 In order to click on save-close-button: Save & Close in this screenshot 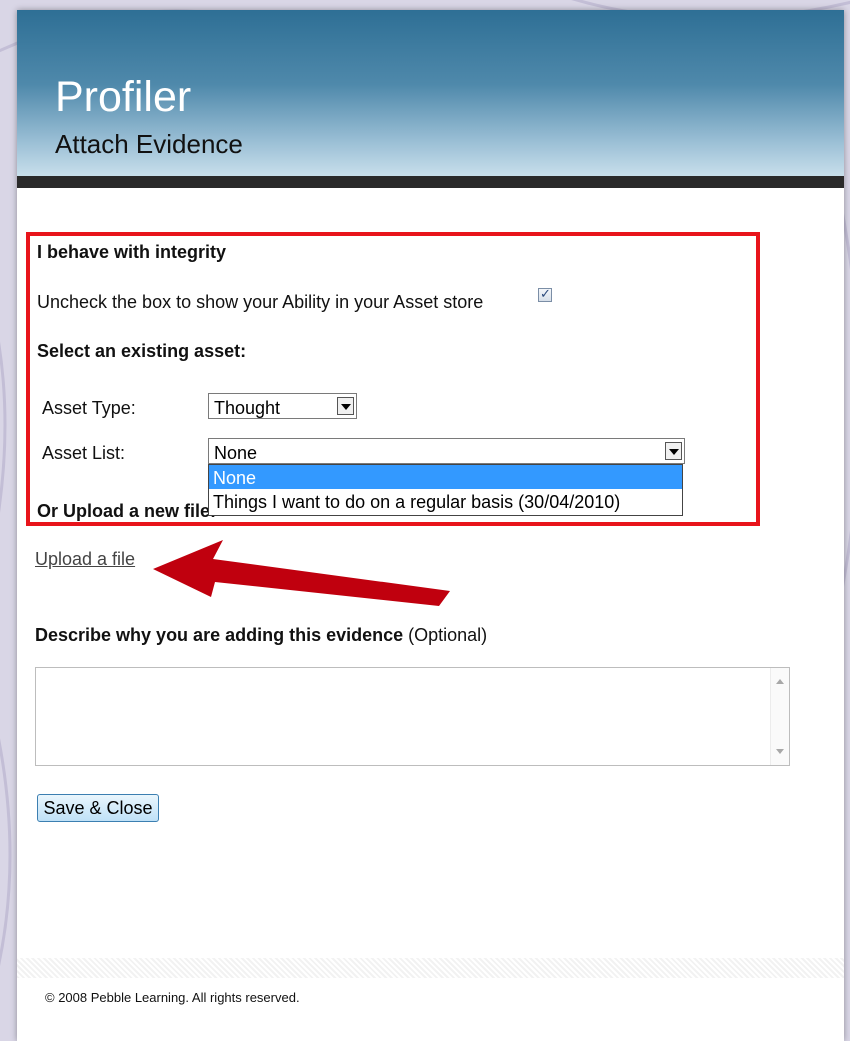, I will do `click(98, 808)`.